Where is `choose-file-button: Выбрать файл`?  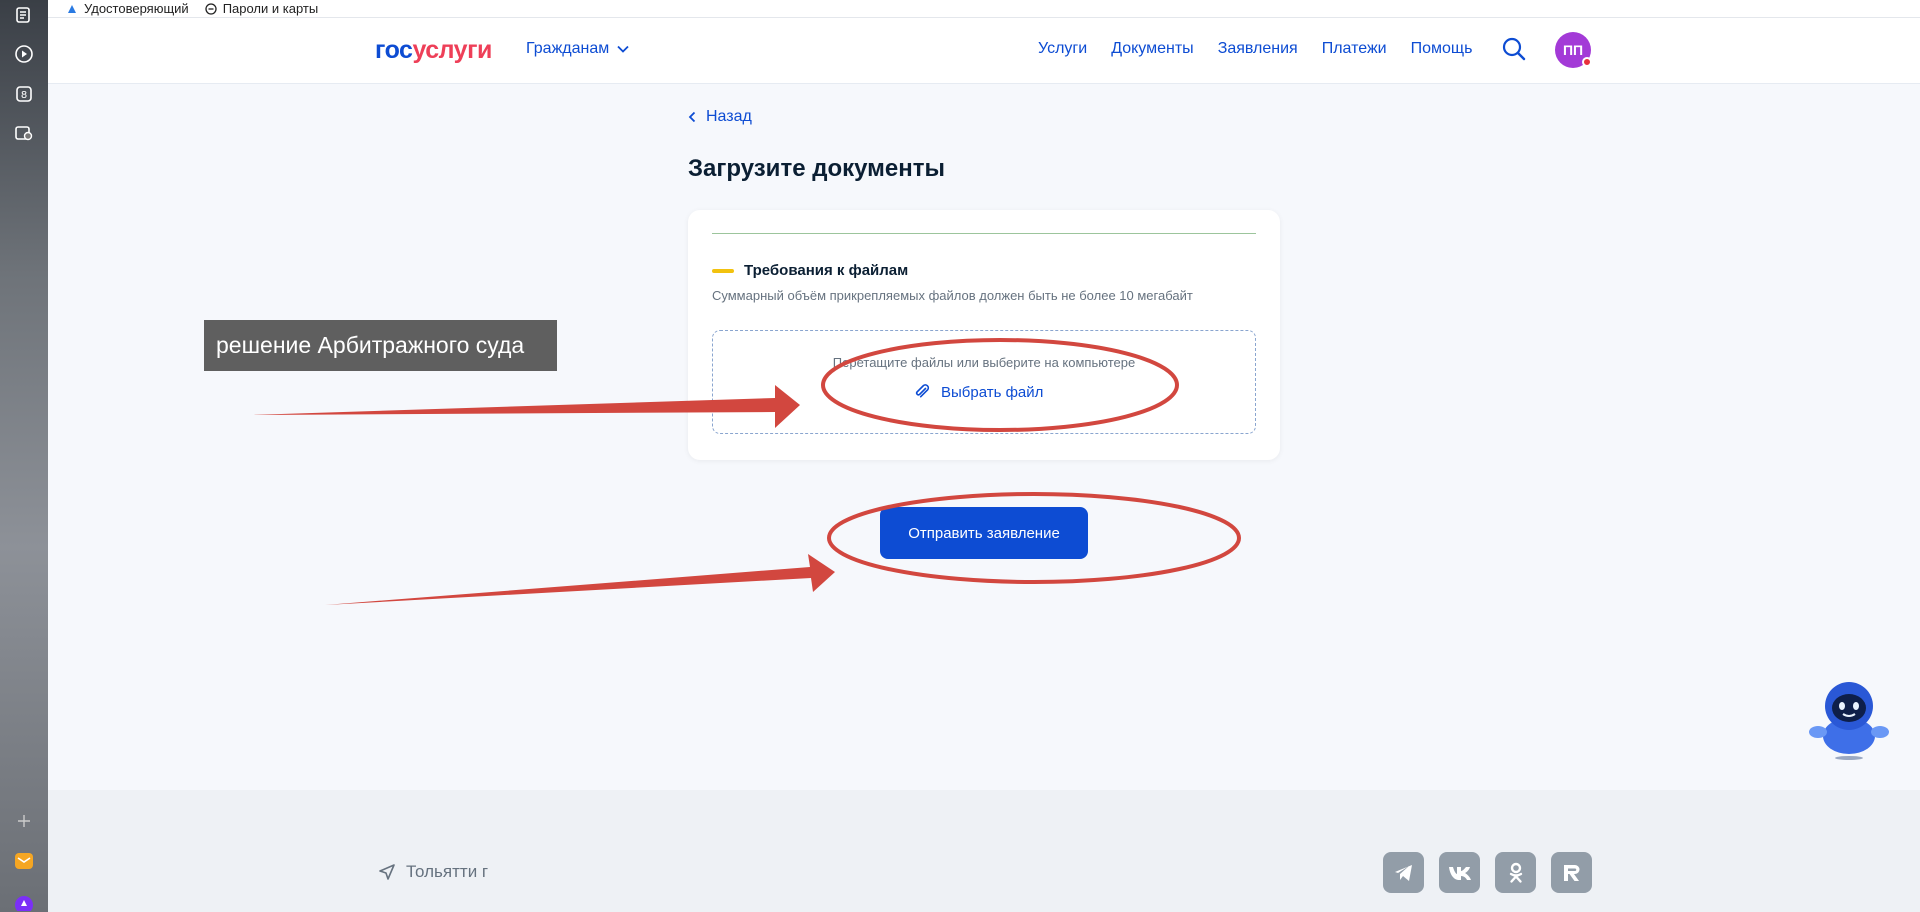
choose-file-button: Выбрать файл is located at coordinates (978, 392).